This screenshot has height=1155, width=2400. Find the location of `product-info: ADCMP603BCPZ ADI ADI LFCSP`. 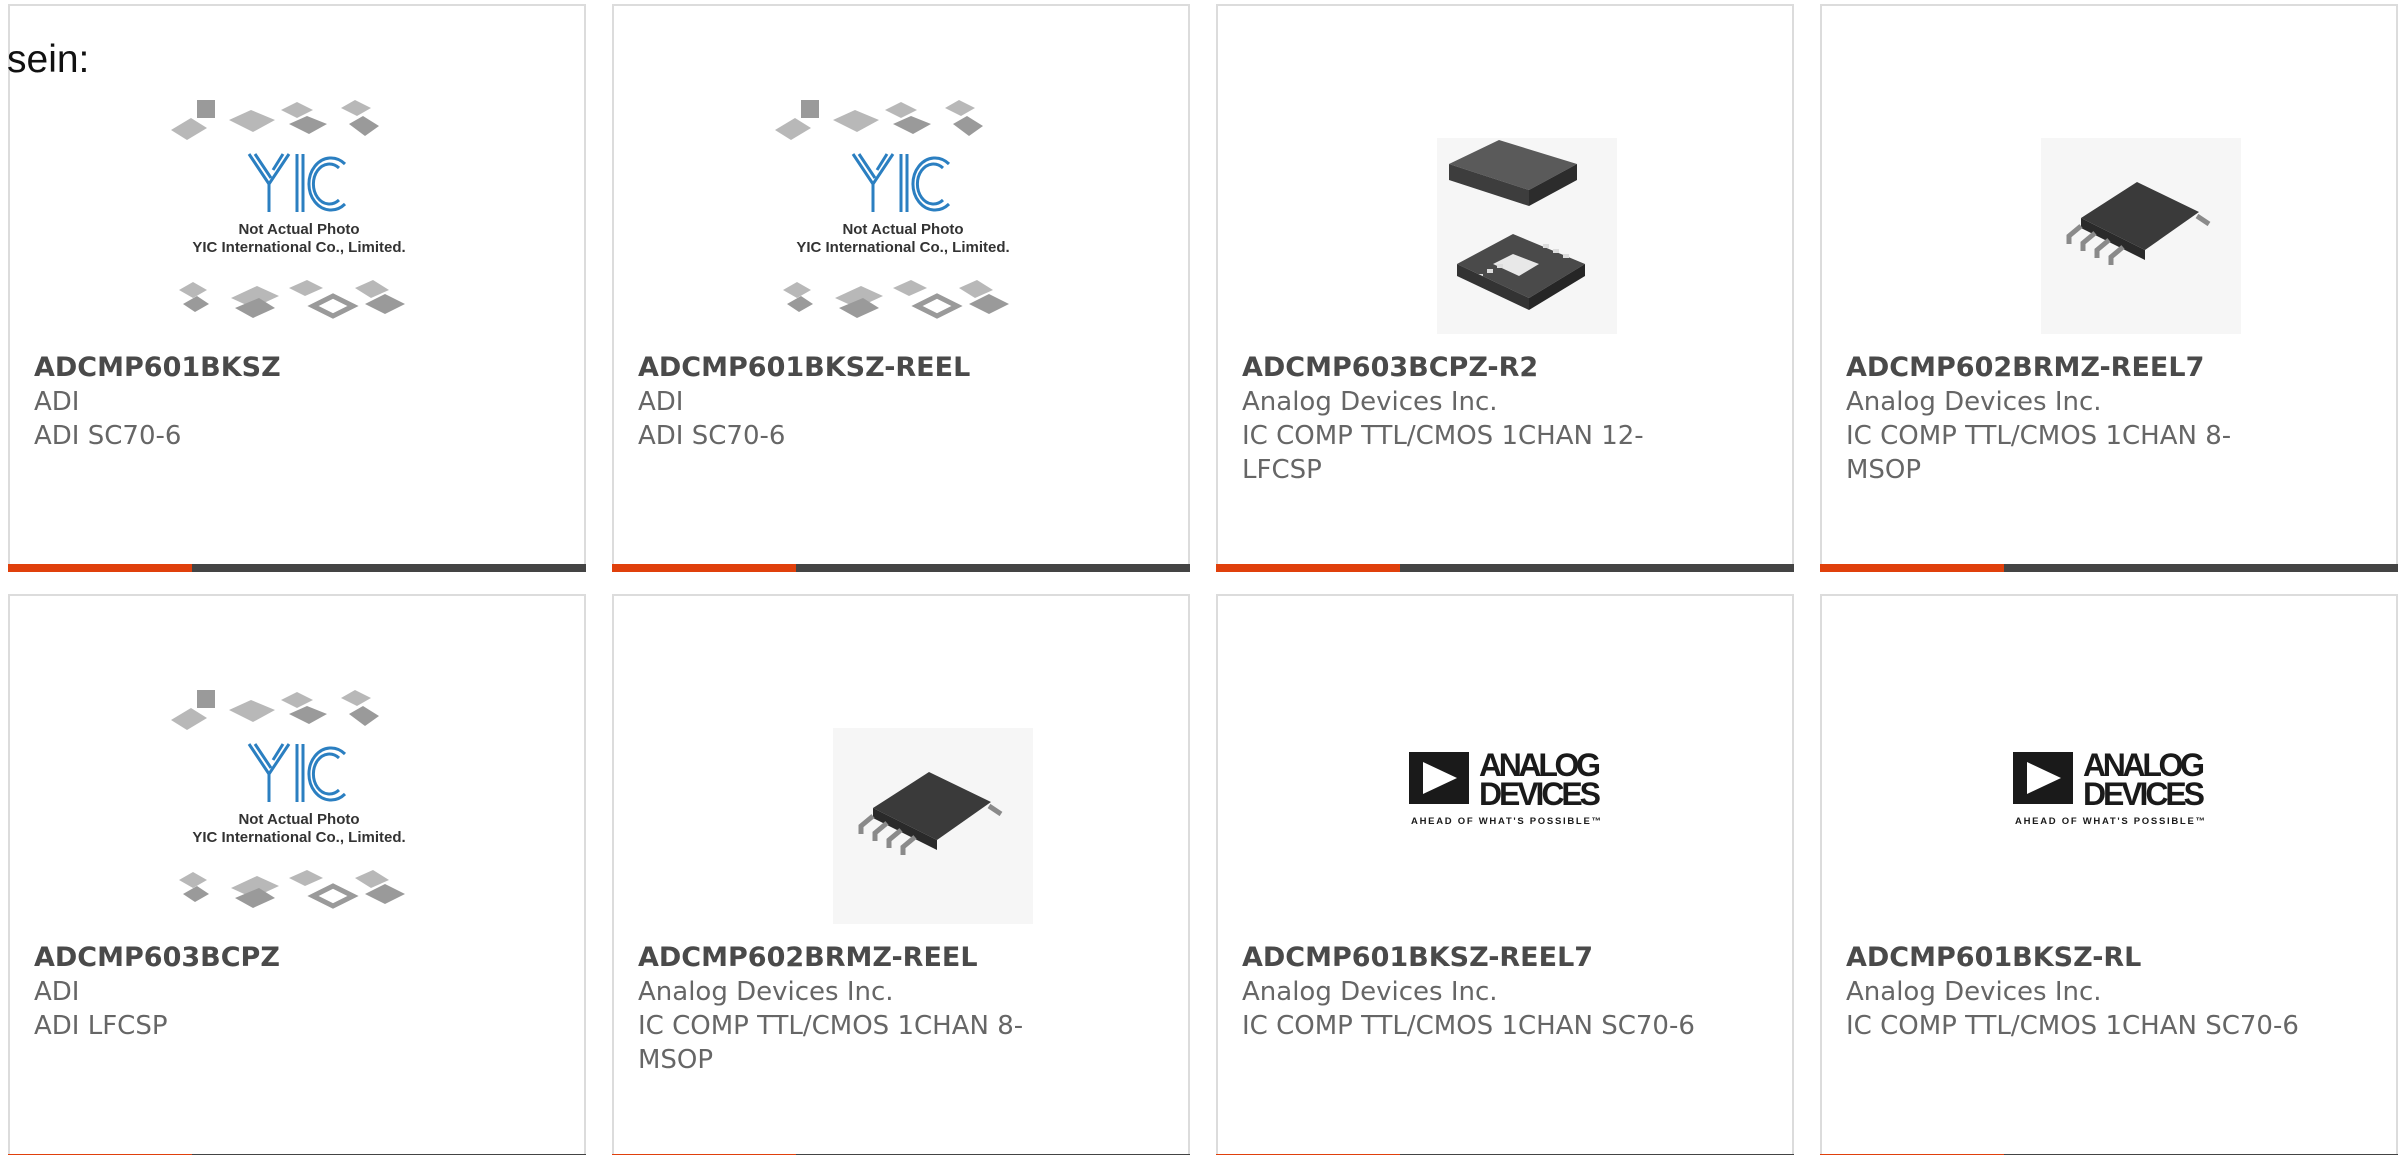

product-info: ADCMP603BCPZ ADI ADI LFCSP is located at coordinates (264, 992).